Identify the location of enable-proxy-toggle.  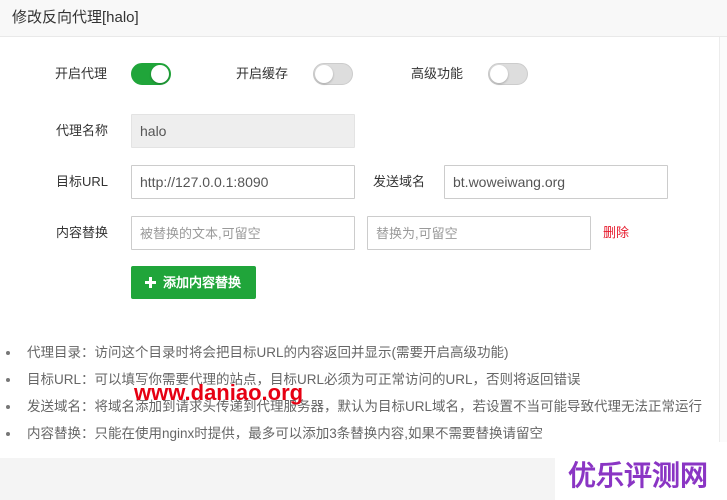
(151, 74).